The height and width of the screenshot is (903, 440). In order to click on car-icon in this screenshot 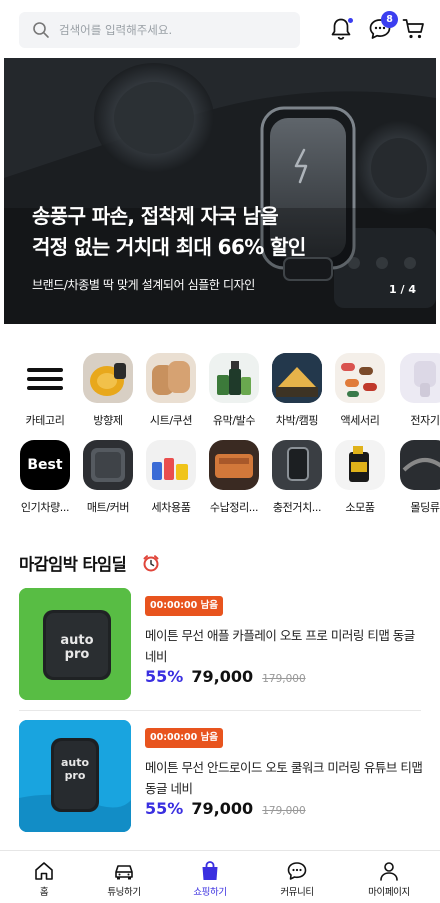, I will do `click(124, 872)`.